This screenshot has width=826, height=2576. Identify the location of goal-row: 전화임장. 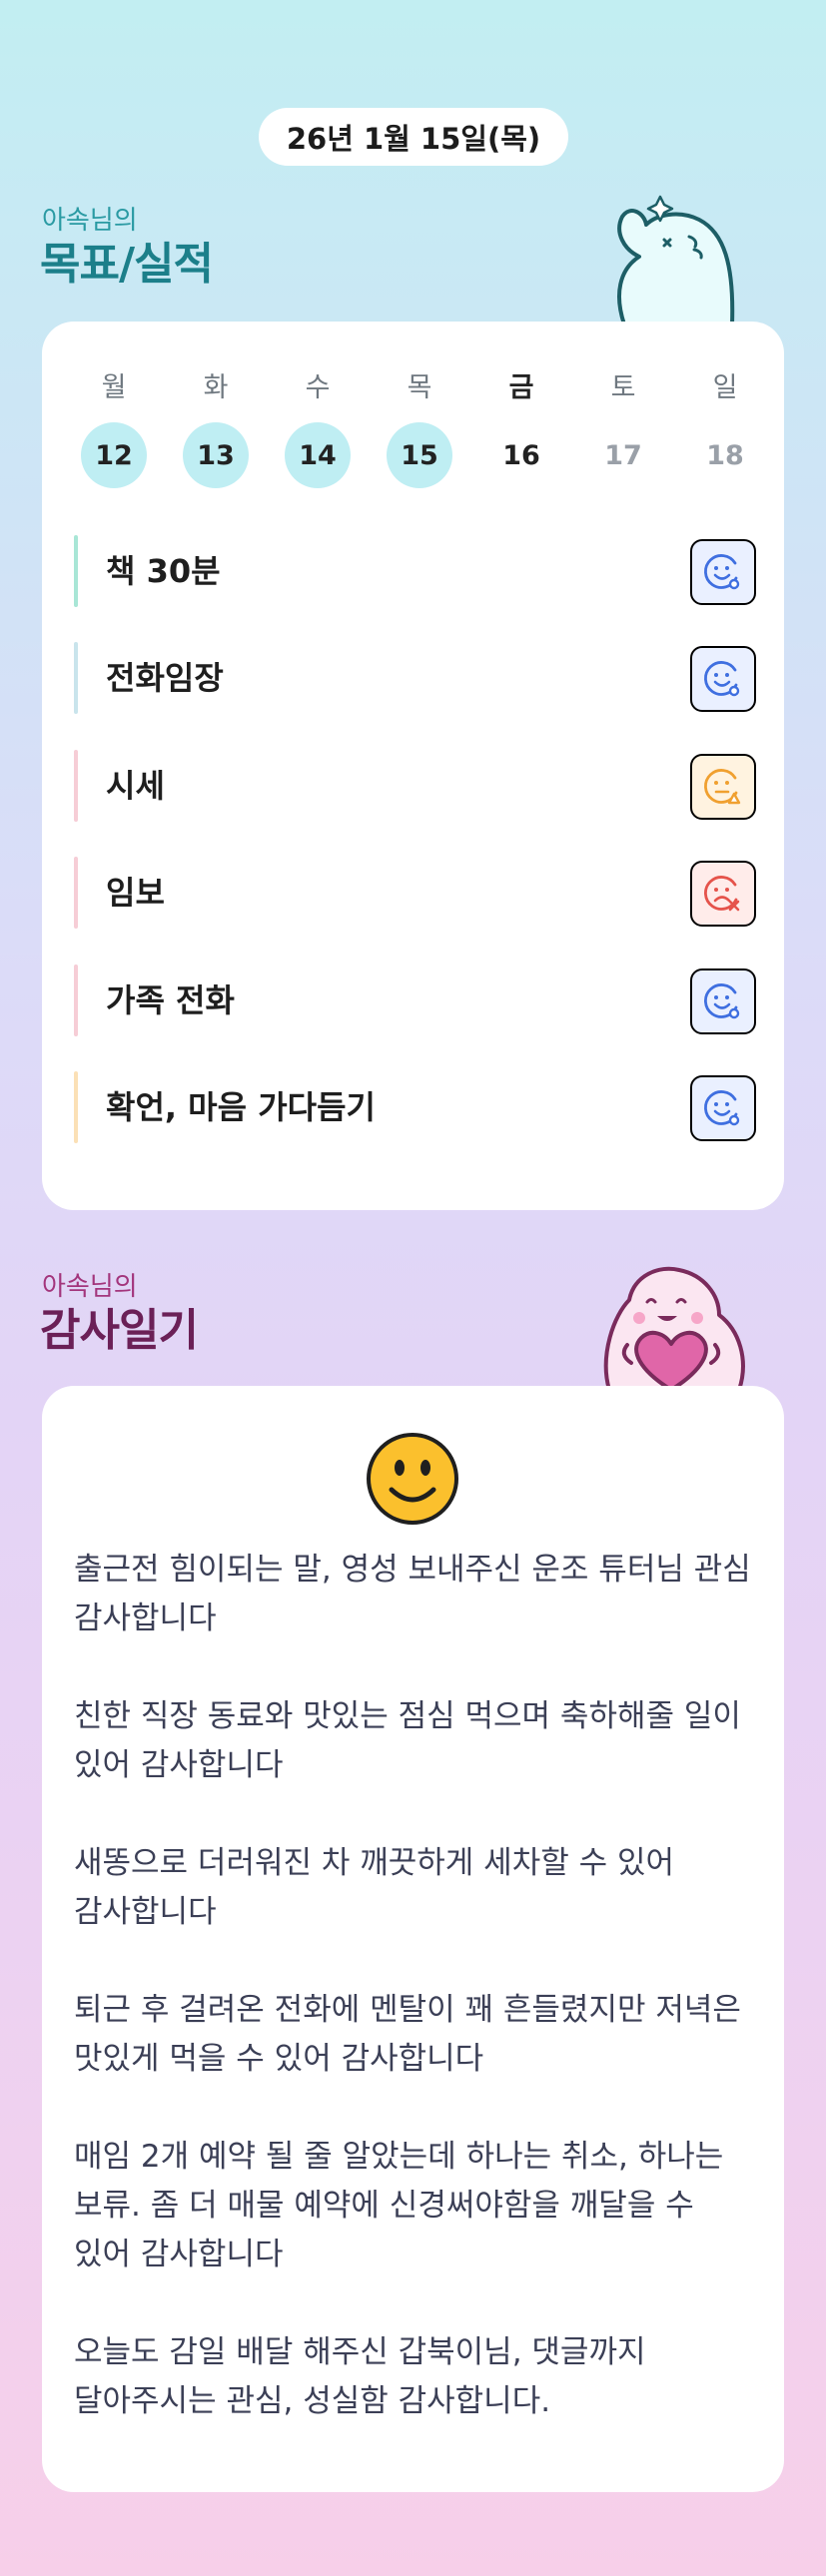
(415, 678).